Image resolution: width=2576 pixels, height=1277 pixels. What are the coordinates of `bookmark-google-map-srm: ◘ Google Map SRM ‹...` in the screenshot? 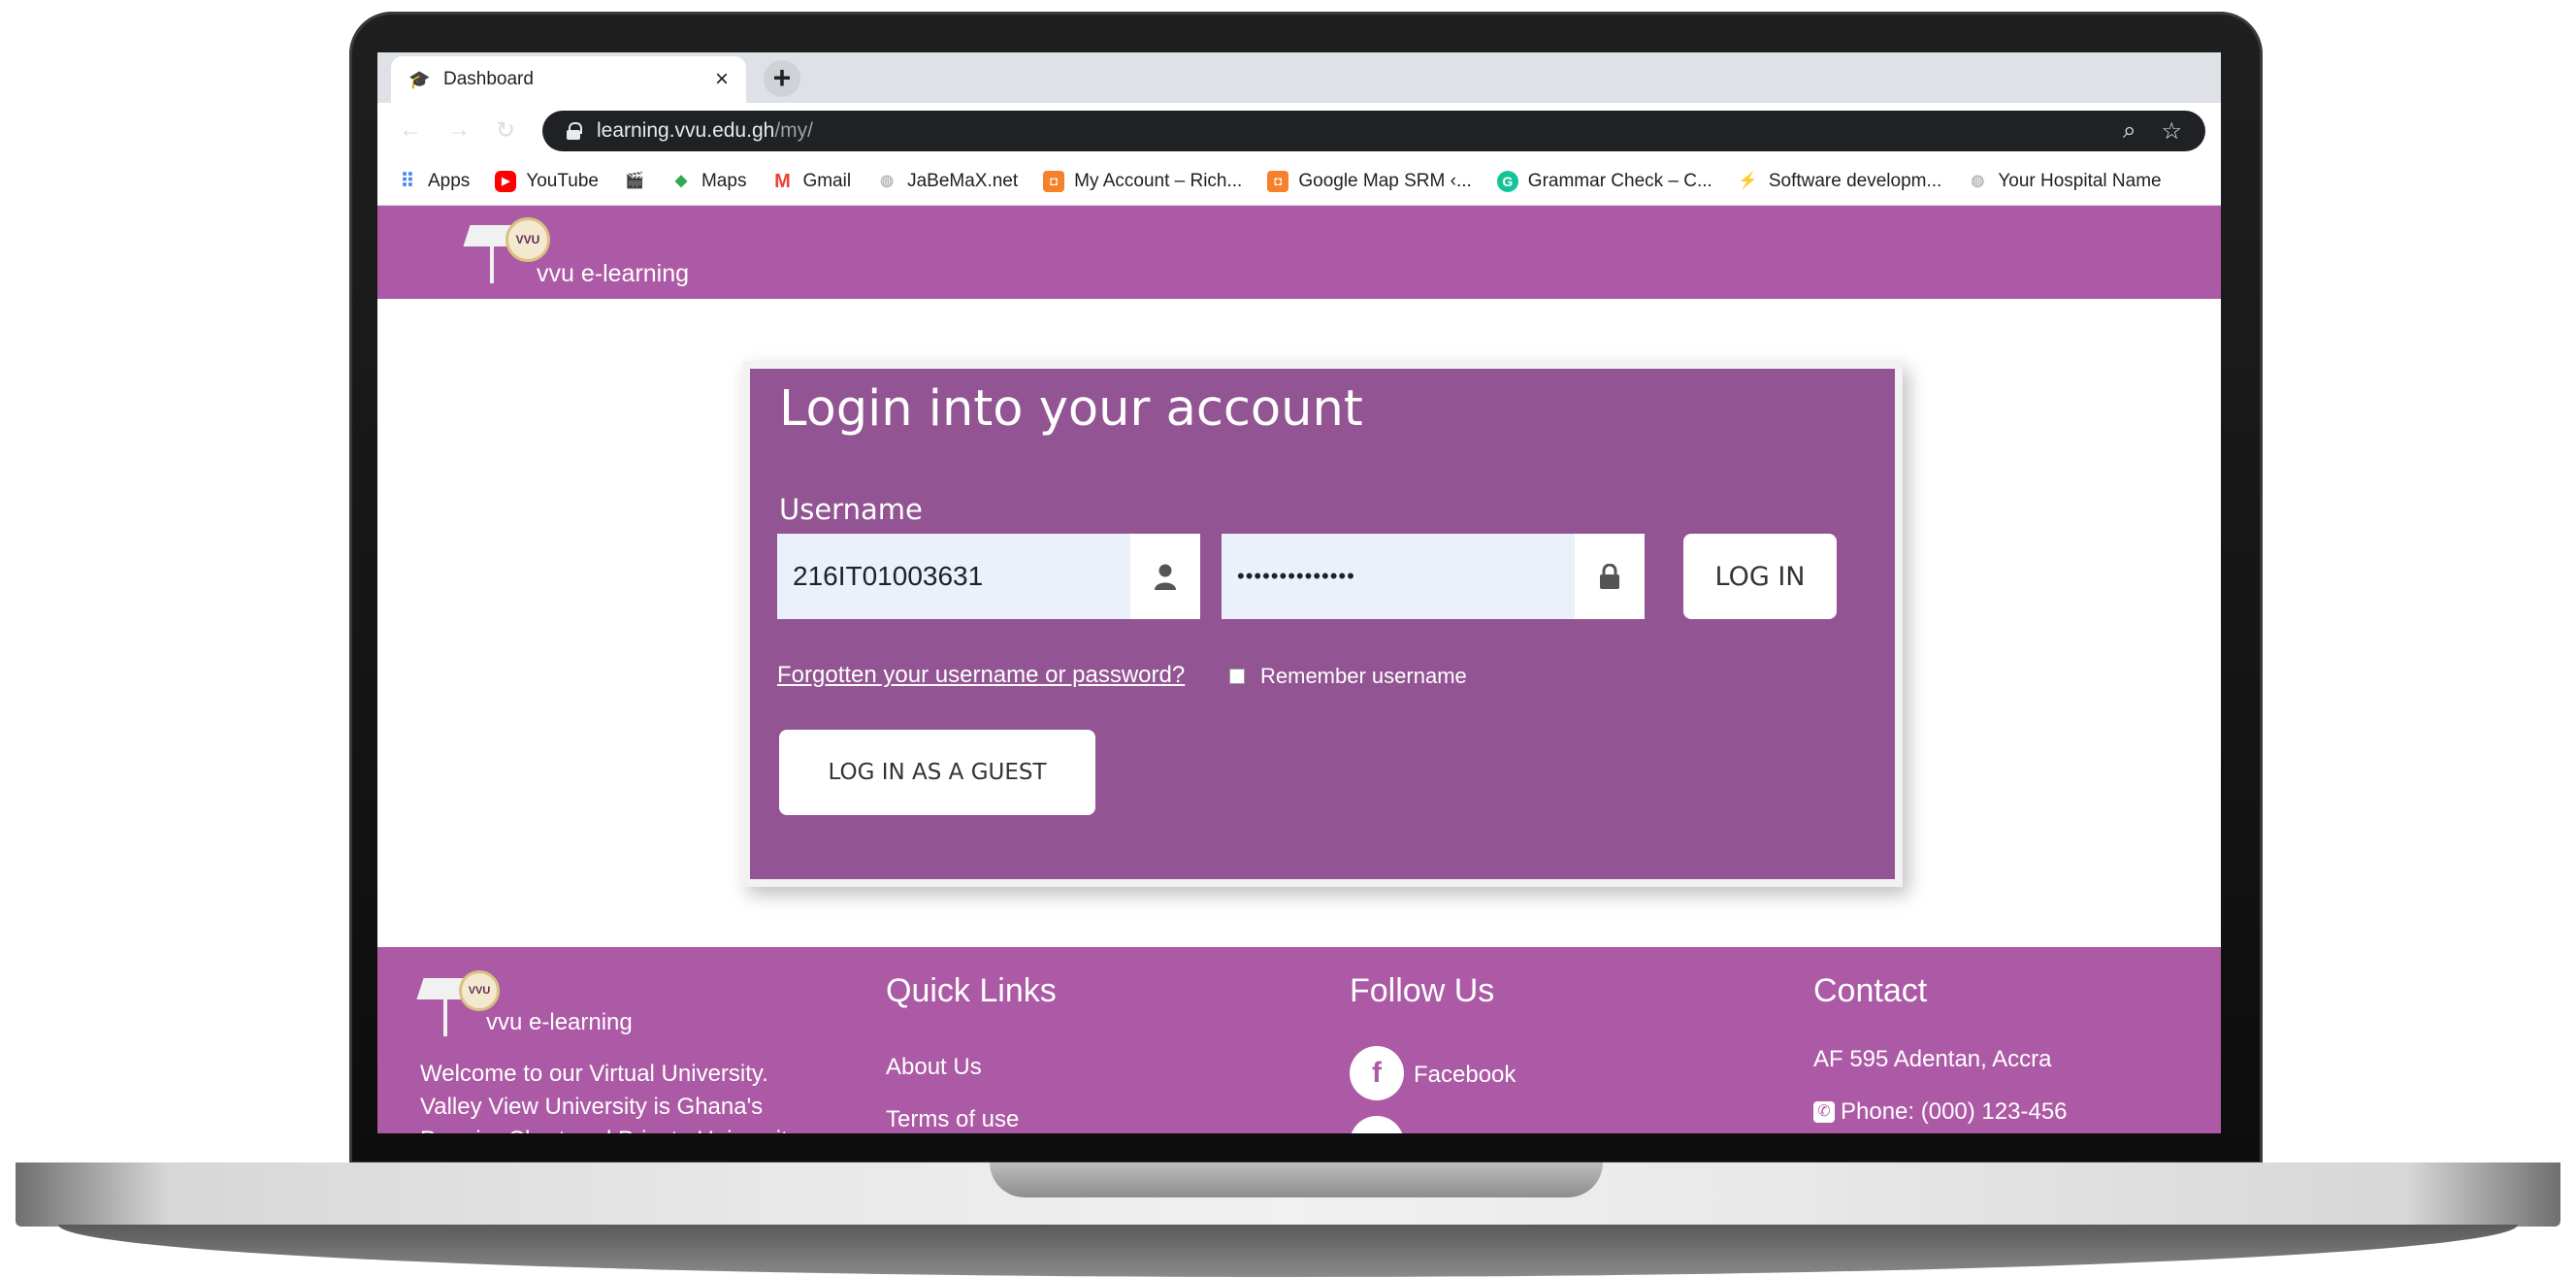 It's located at (1369, 181).